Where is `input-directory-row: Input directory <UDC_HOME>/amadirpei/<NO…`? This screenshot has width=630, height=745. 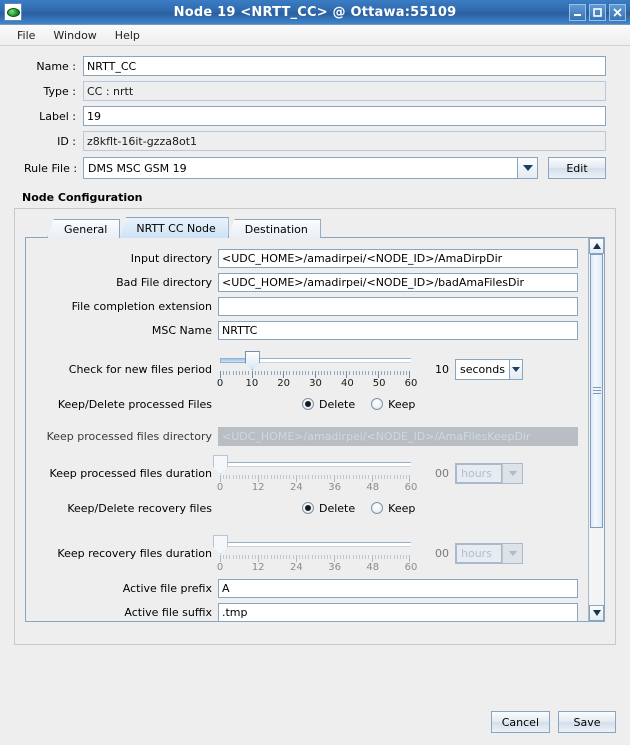
input-directory-row: Input directory <UDC_HOME>/amadirpei/<NO… is located at coordinates (307, 258).